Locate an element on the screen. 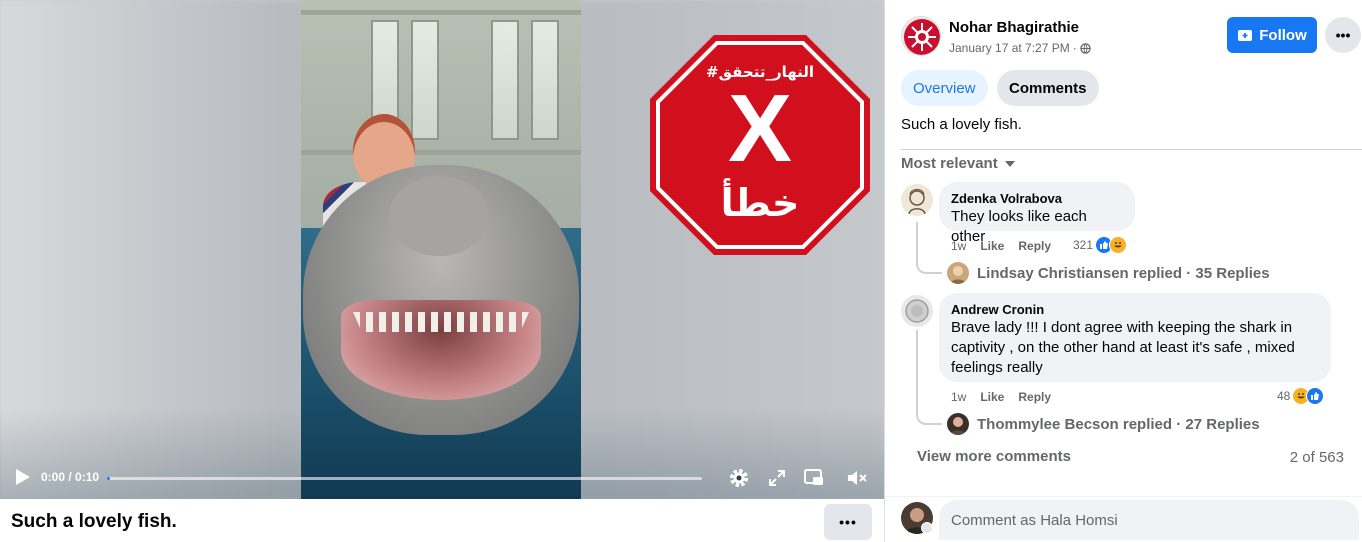  post-options-button: ••• is located at coordinates (1343, 35).